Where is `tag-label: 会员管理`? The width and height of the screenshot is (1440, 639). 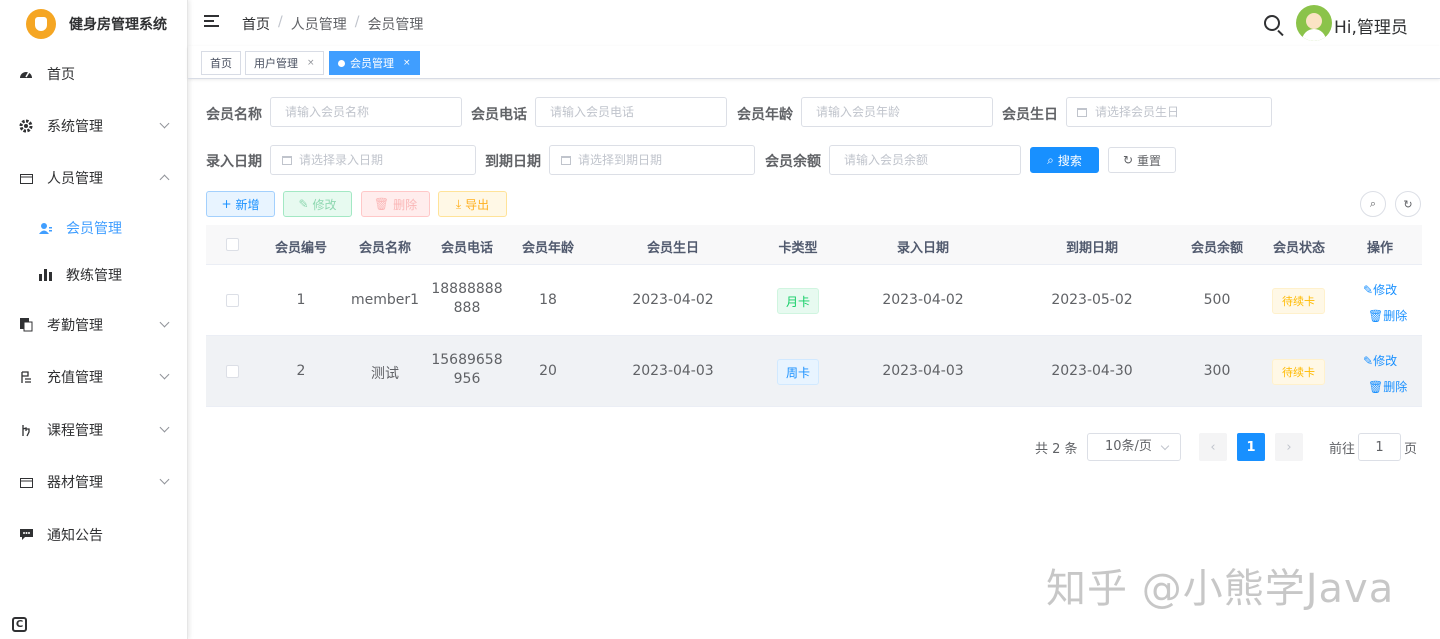
tag-label: 会员管理 is located at coordinates (372, 63).